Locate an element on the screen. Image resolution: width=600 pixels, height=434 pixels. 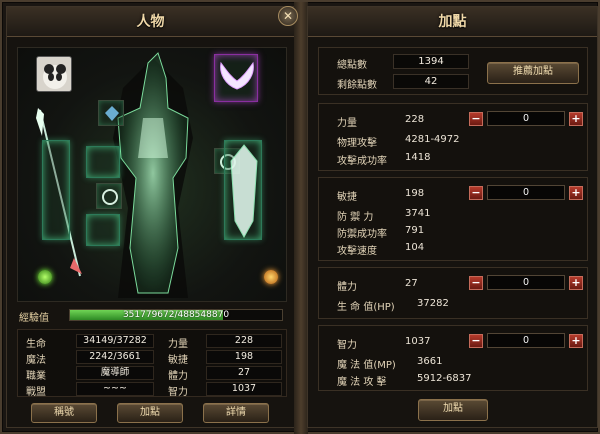
panel-divider is located at coordinates (301, 218).